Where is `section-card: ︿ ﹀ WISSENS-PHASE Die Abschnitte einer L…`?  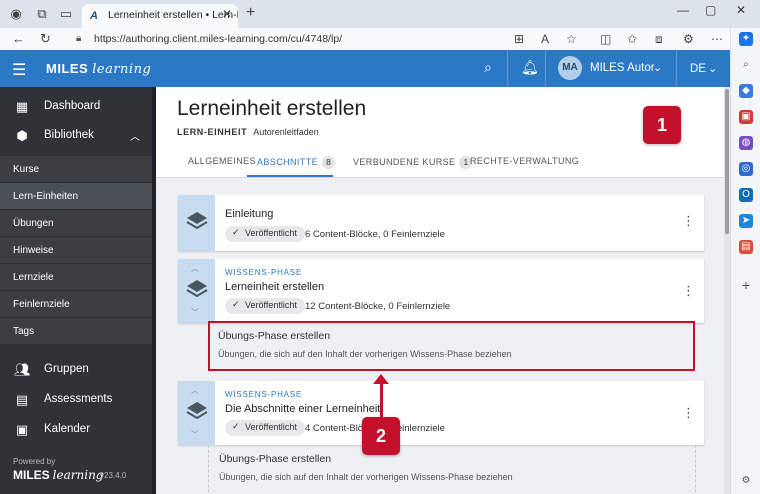 section-card: ︿ ﹀ WISSENS-PHASE Die Abschnitte einer L… is located at coordinates (441, 413).